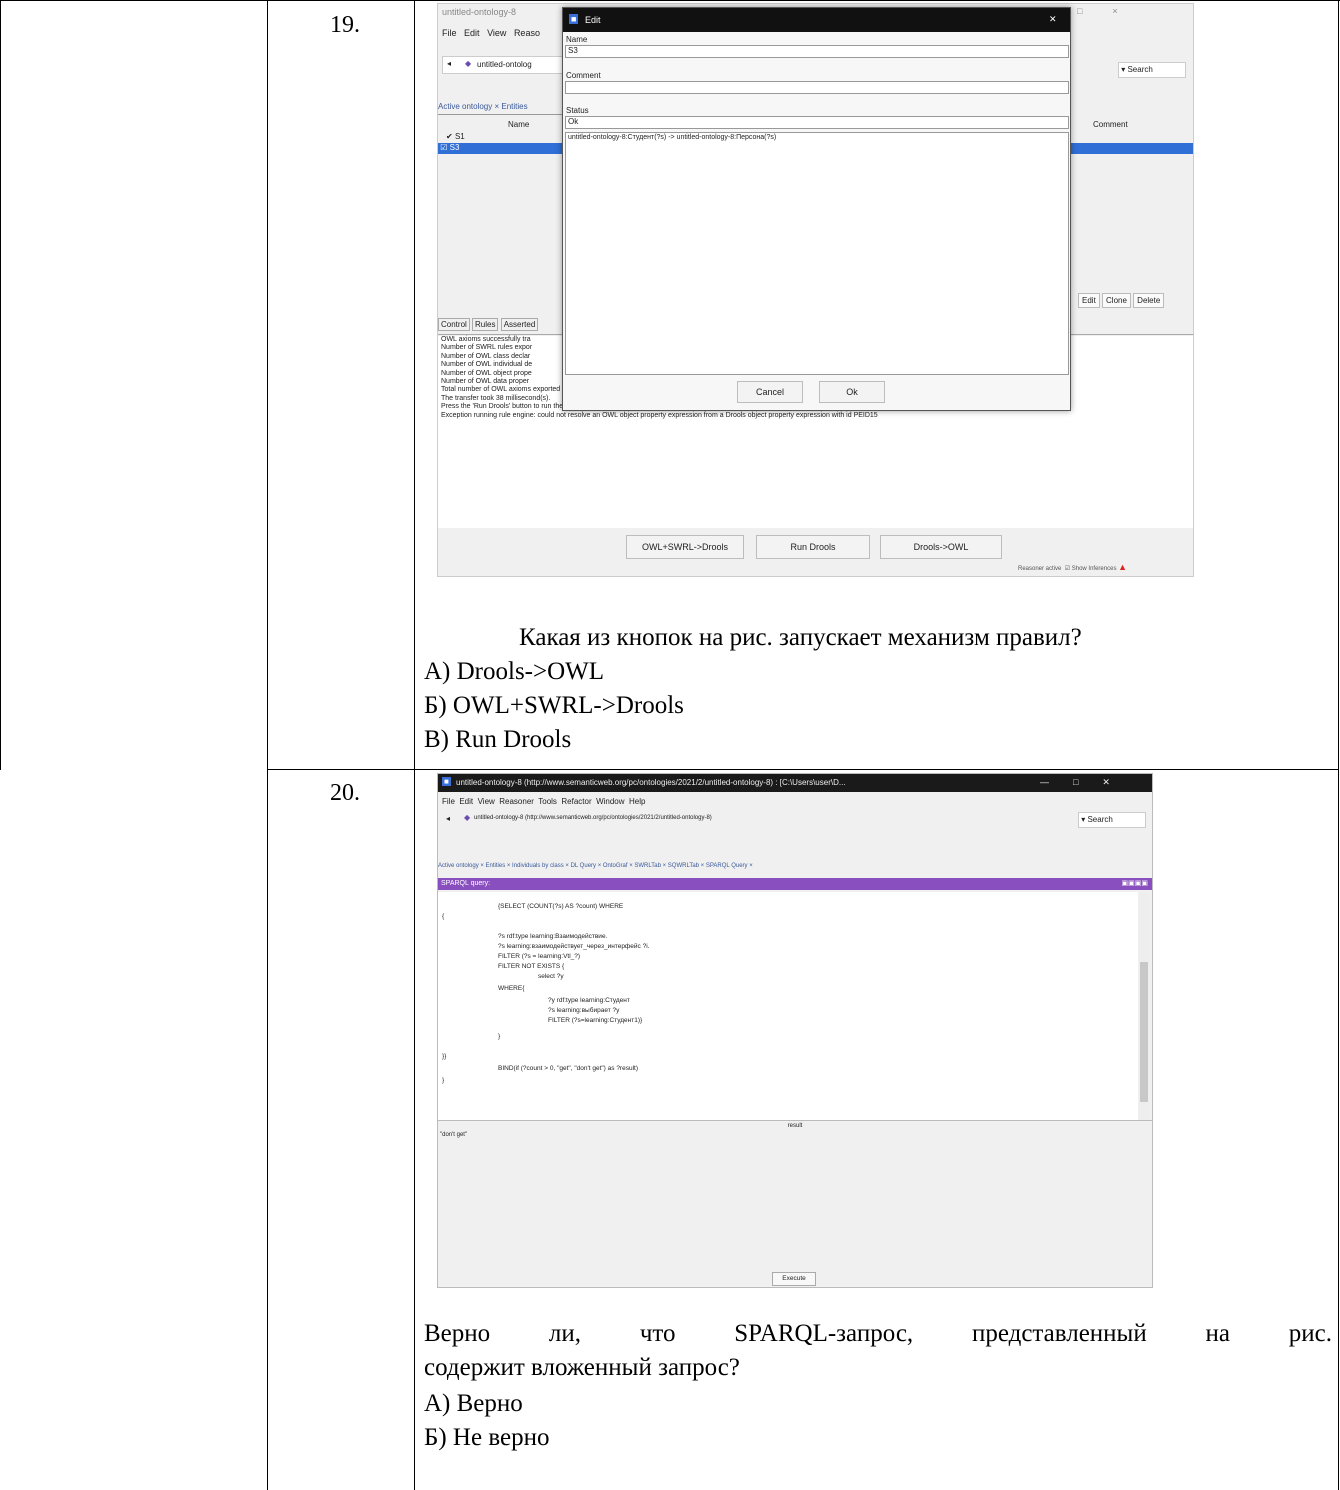 The width and height of the screenshot is (1340, 1490). I want to click on question-number-19: 19., so click(345, 25).